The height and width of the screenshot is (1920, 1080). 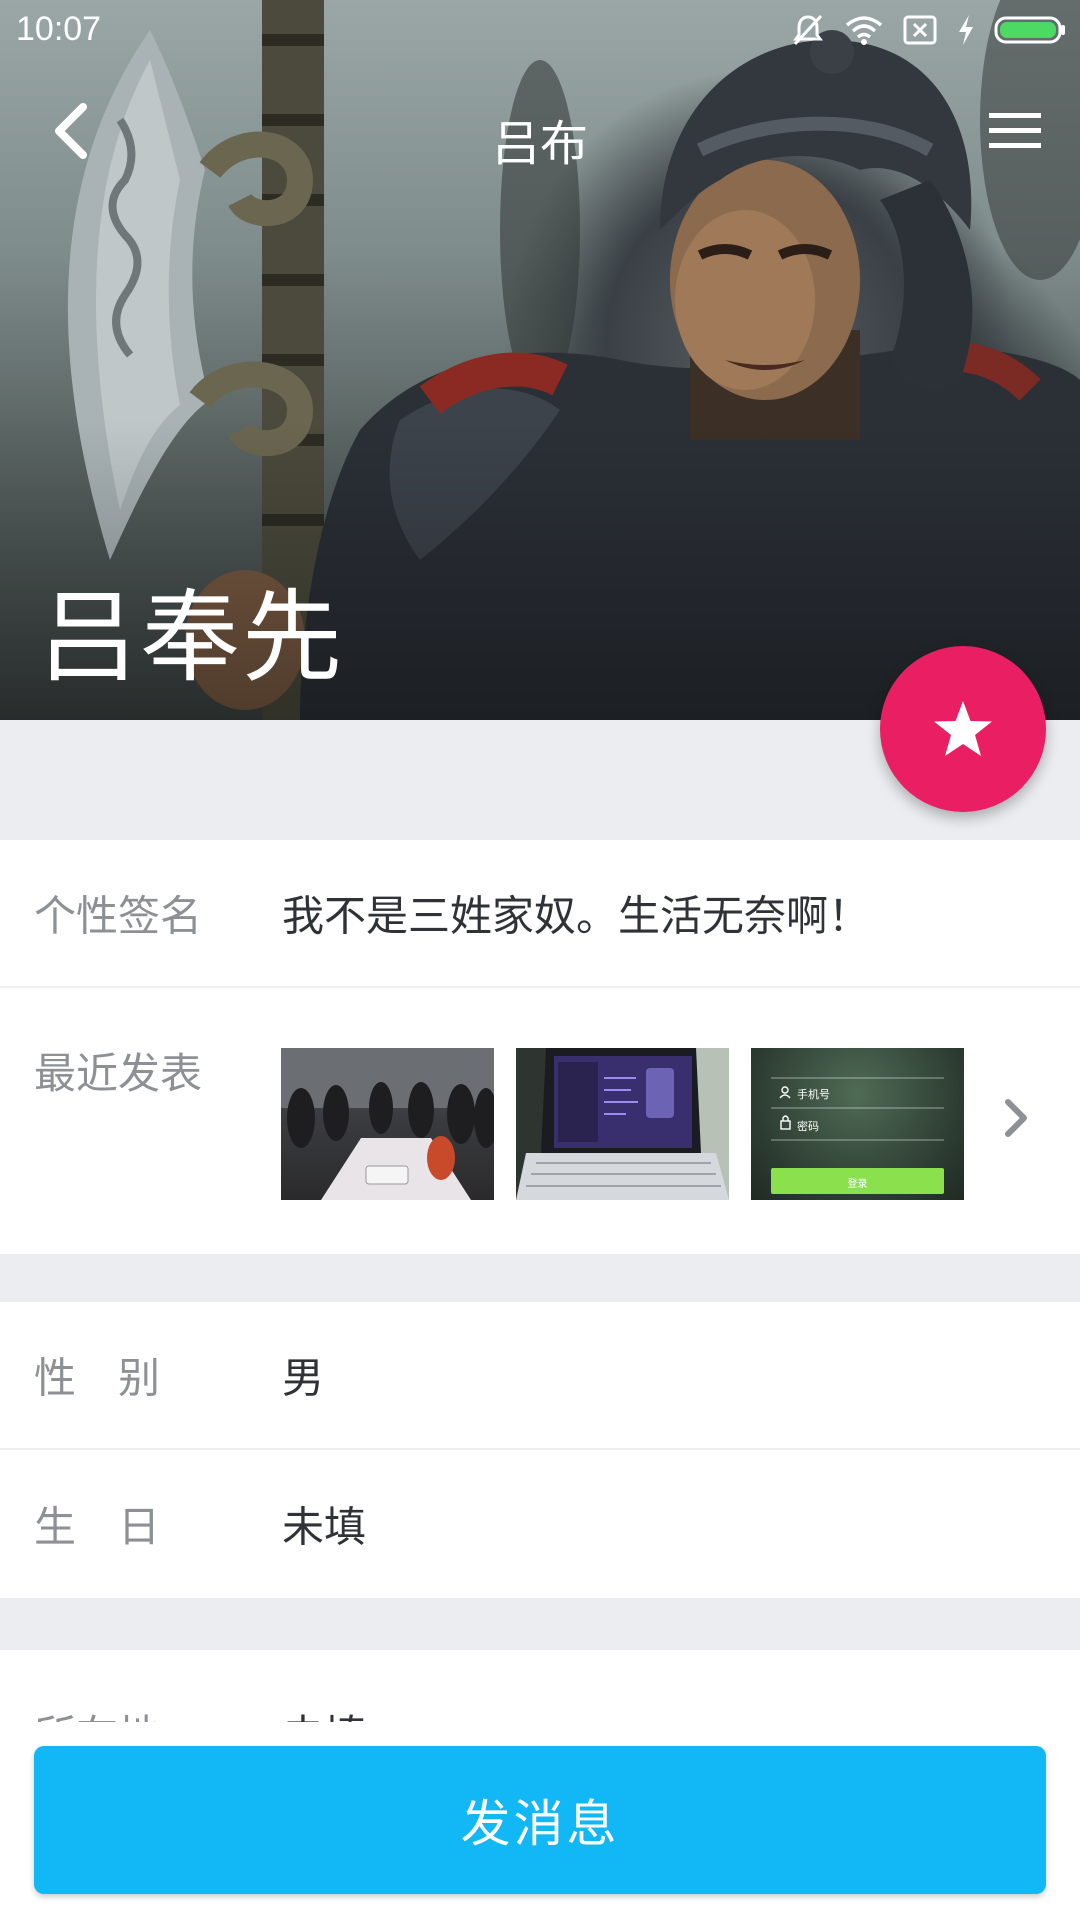 I want to click on recent-posts-thumbnails: 手机号 密码 登录, so click(x=622, y=1124).